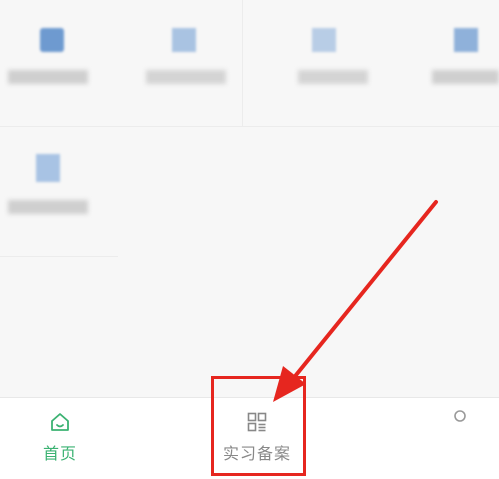  What do you see at coordinates (257, 438) in the screenshot?
I see `tab-internship-record: 实习备案` at bounding box center [257, 438].